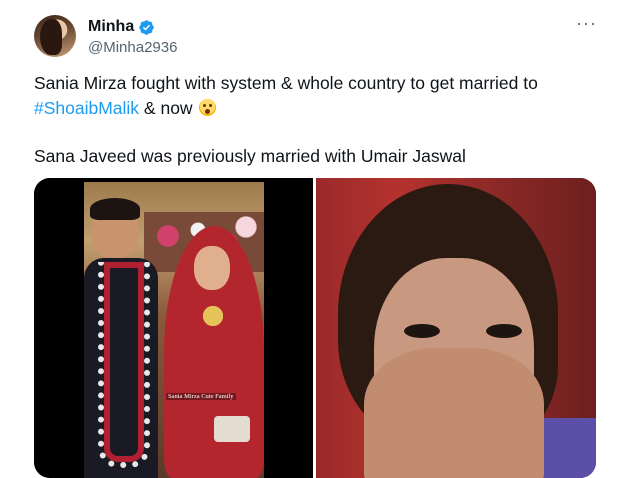 The height and width of the screenshot is (478, 640). What do you see at coordinates (132, 47) in the screenshot?
I see `author-handle: @Minha2936` at bounding box center [132, 47].